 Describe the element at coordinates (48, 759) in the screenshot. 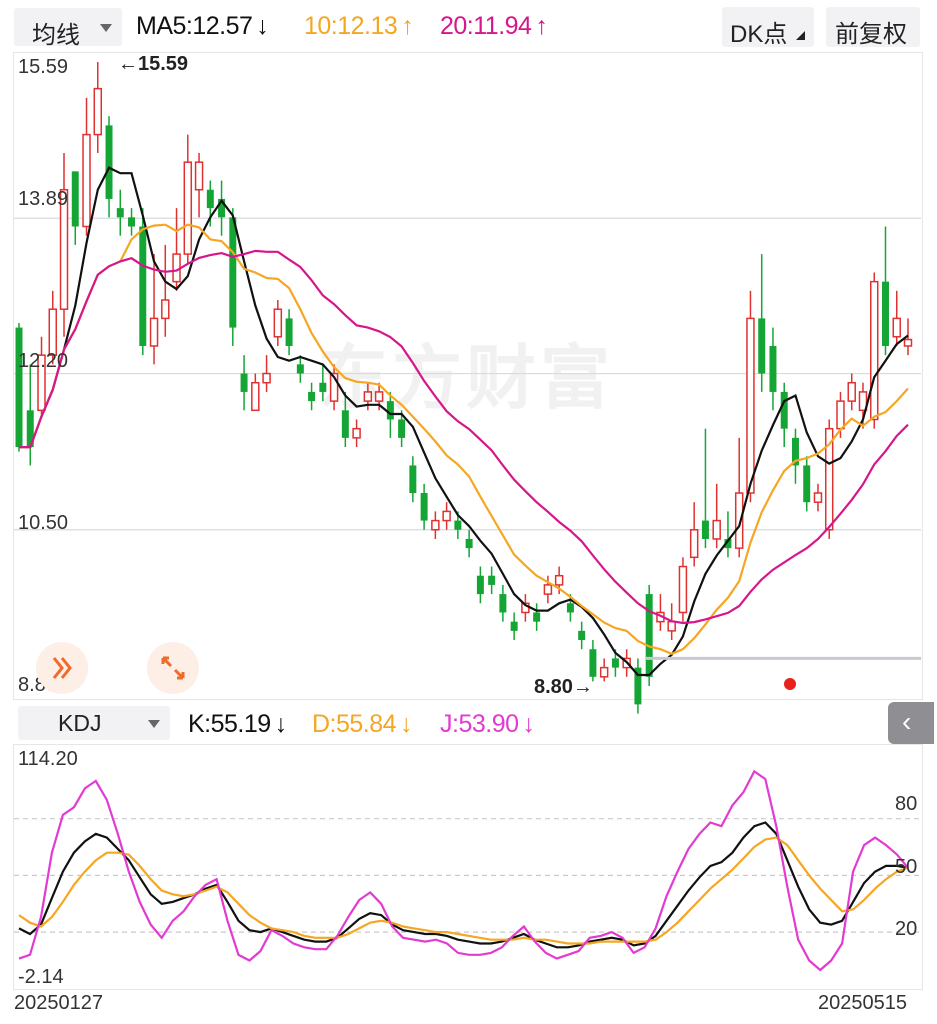

I see `kdj-y-tick-label: 114.20` at that location.